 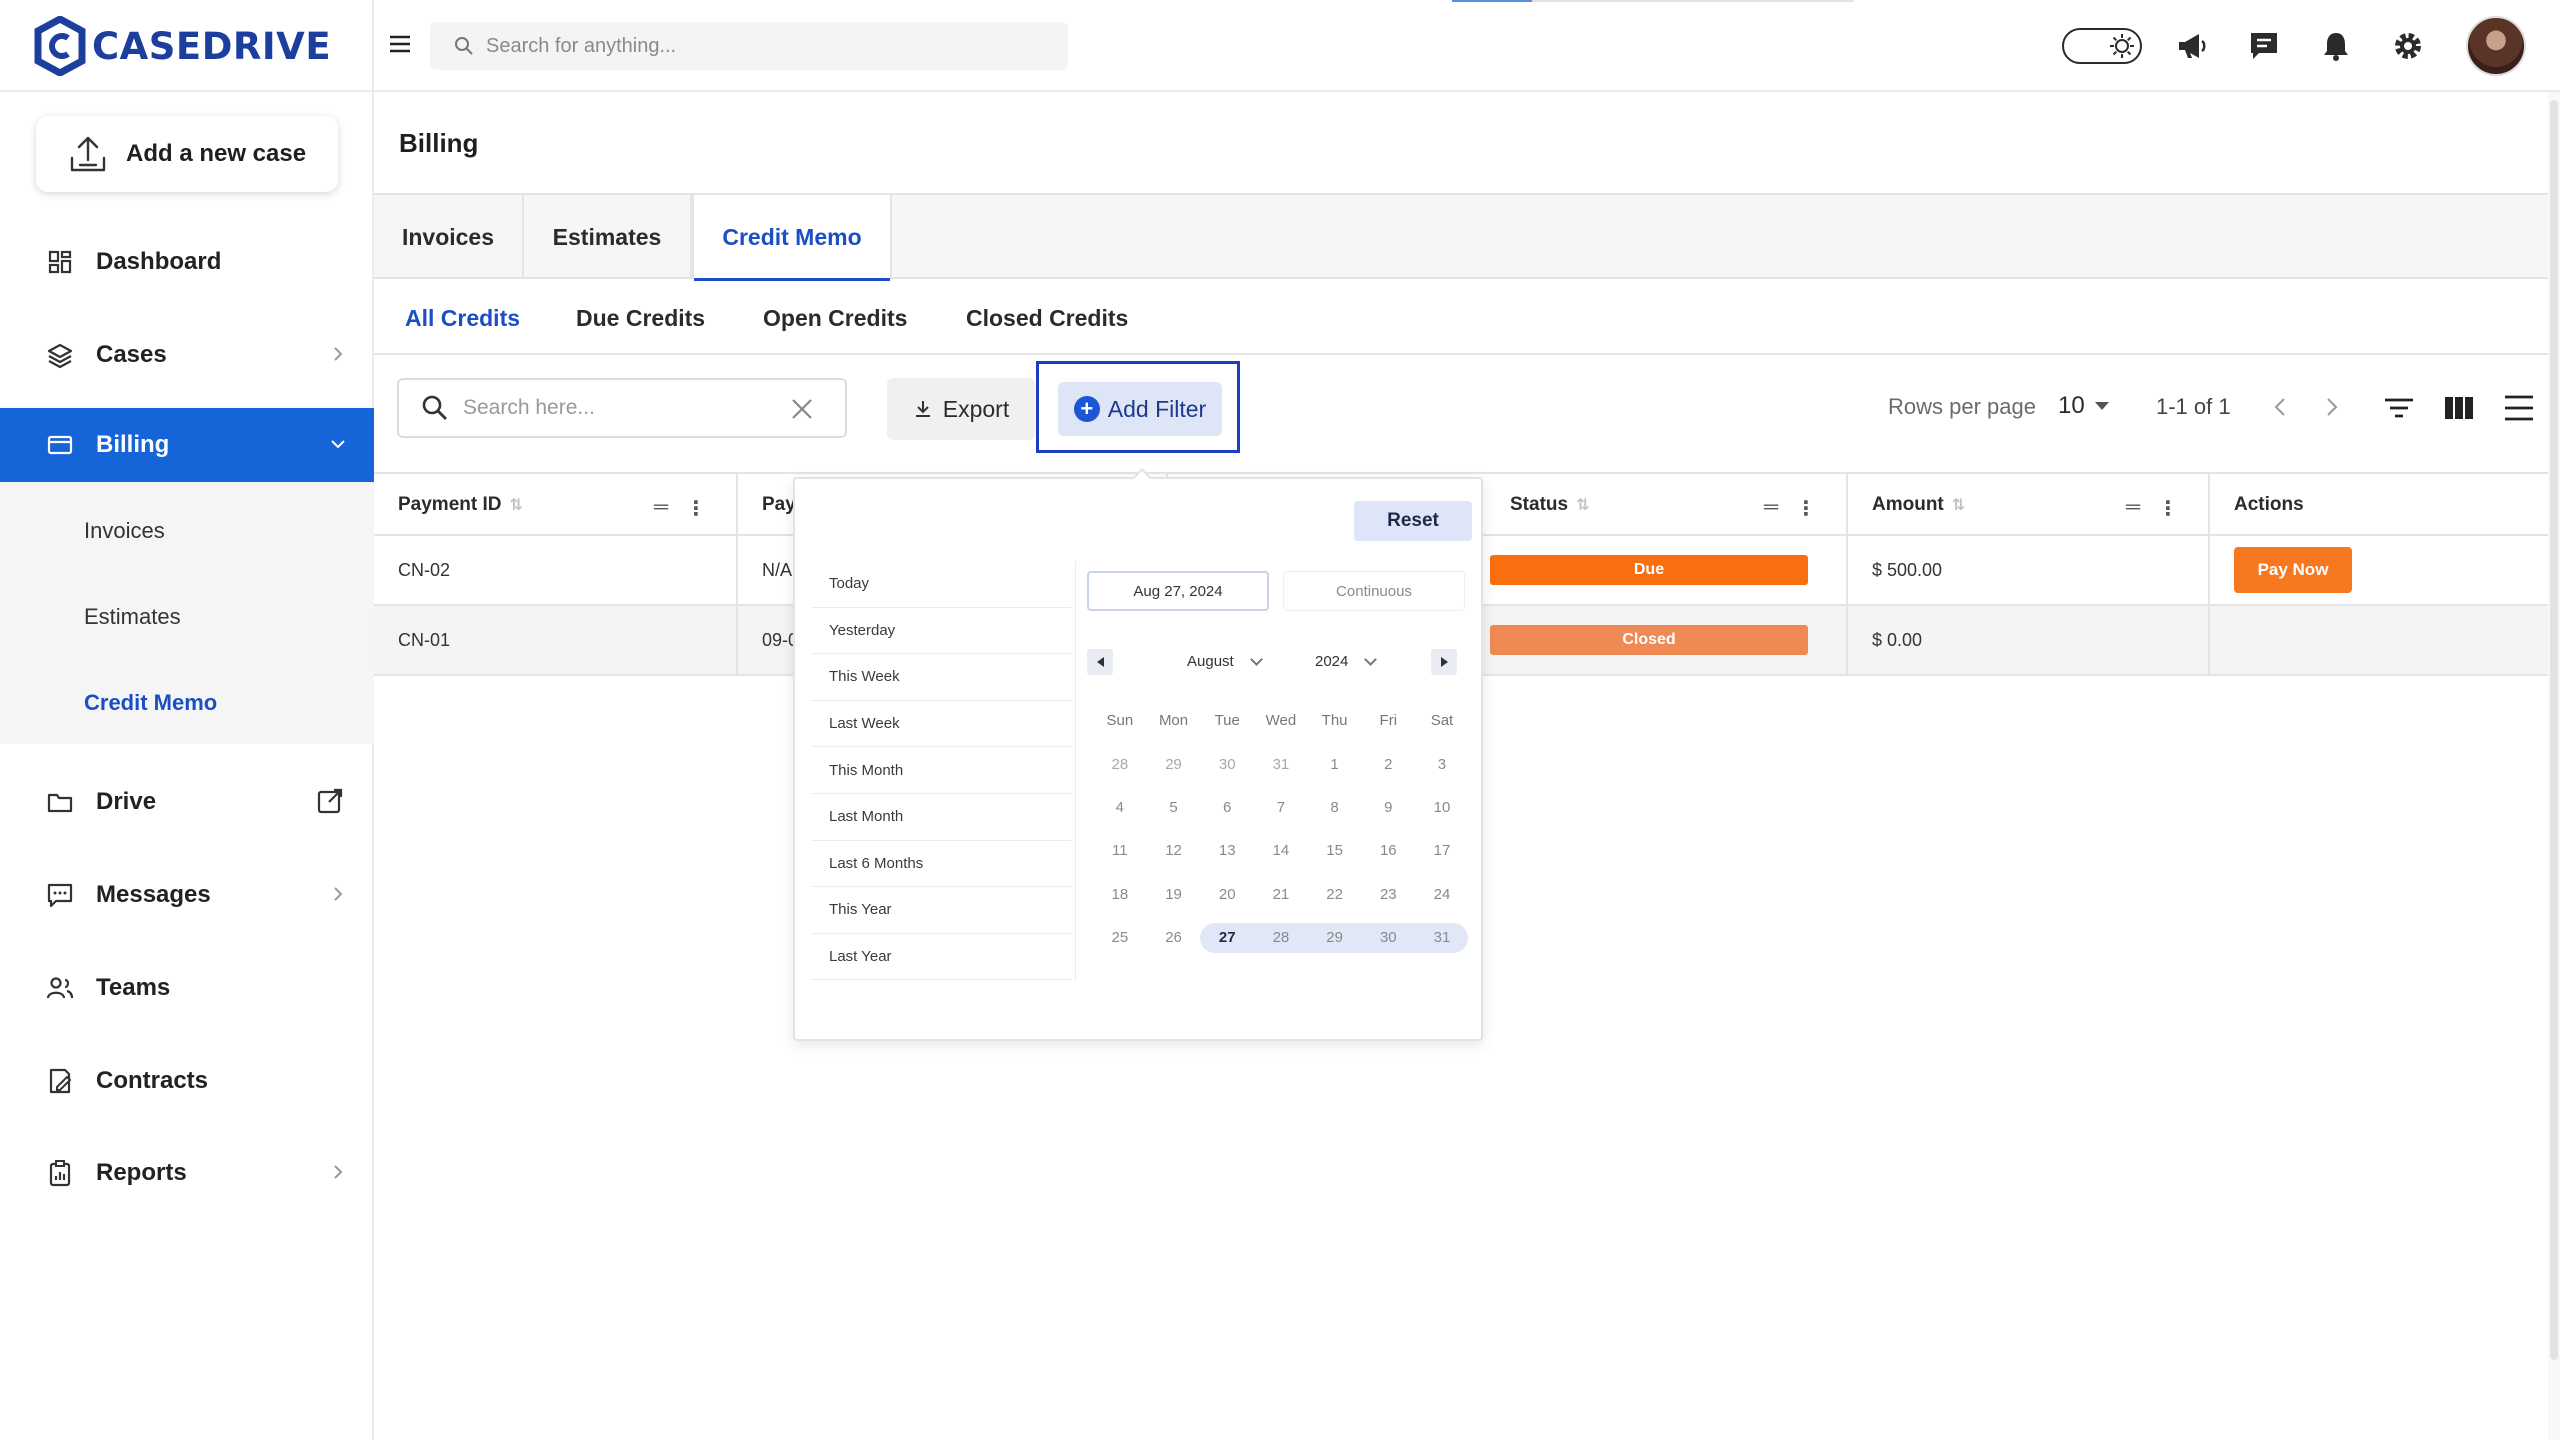 I want to click on preset-last-month: Last Month, so click(x=941, y=817).